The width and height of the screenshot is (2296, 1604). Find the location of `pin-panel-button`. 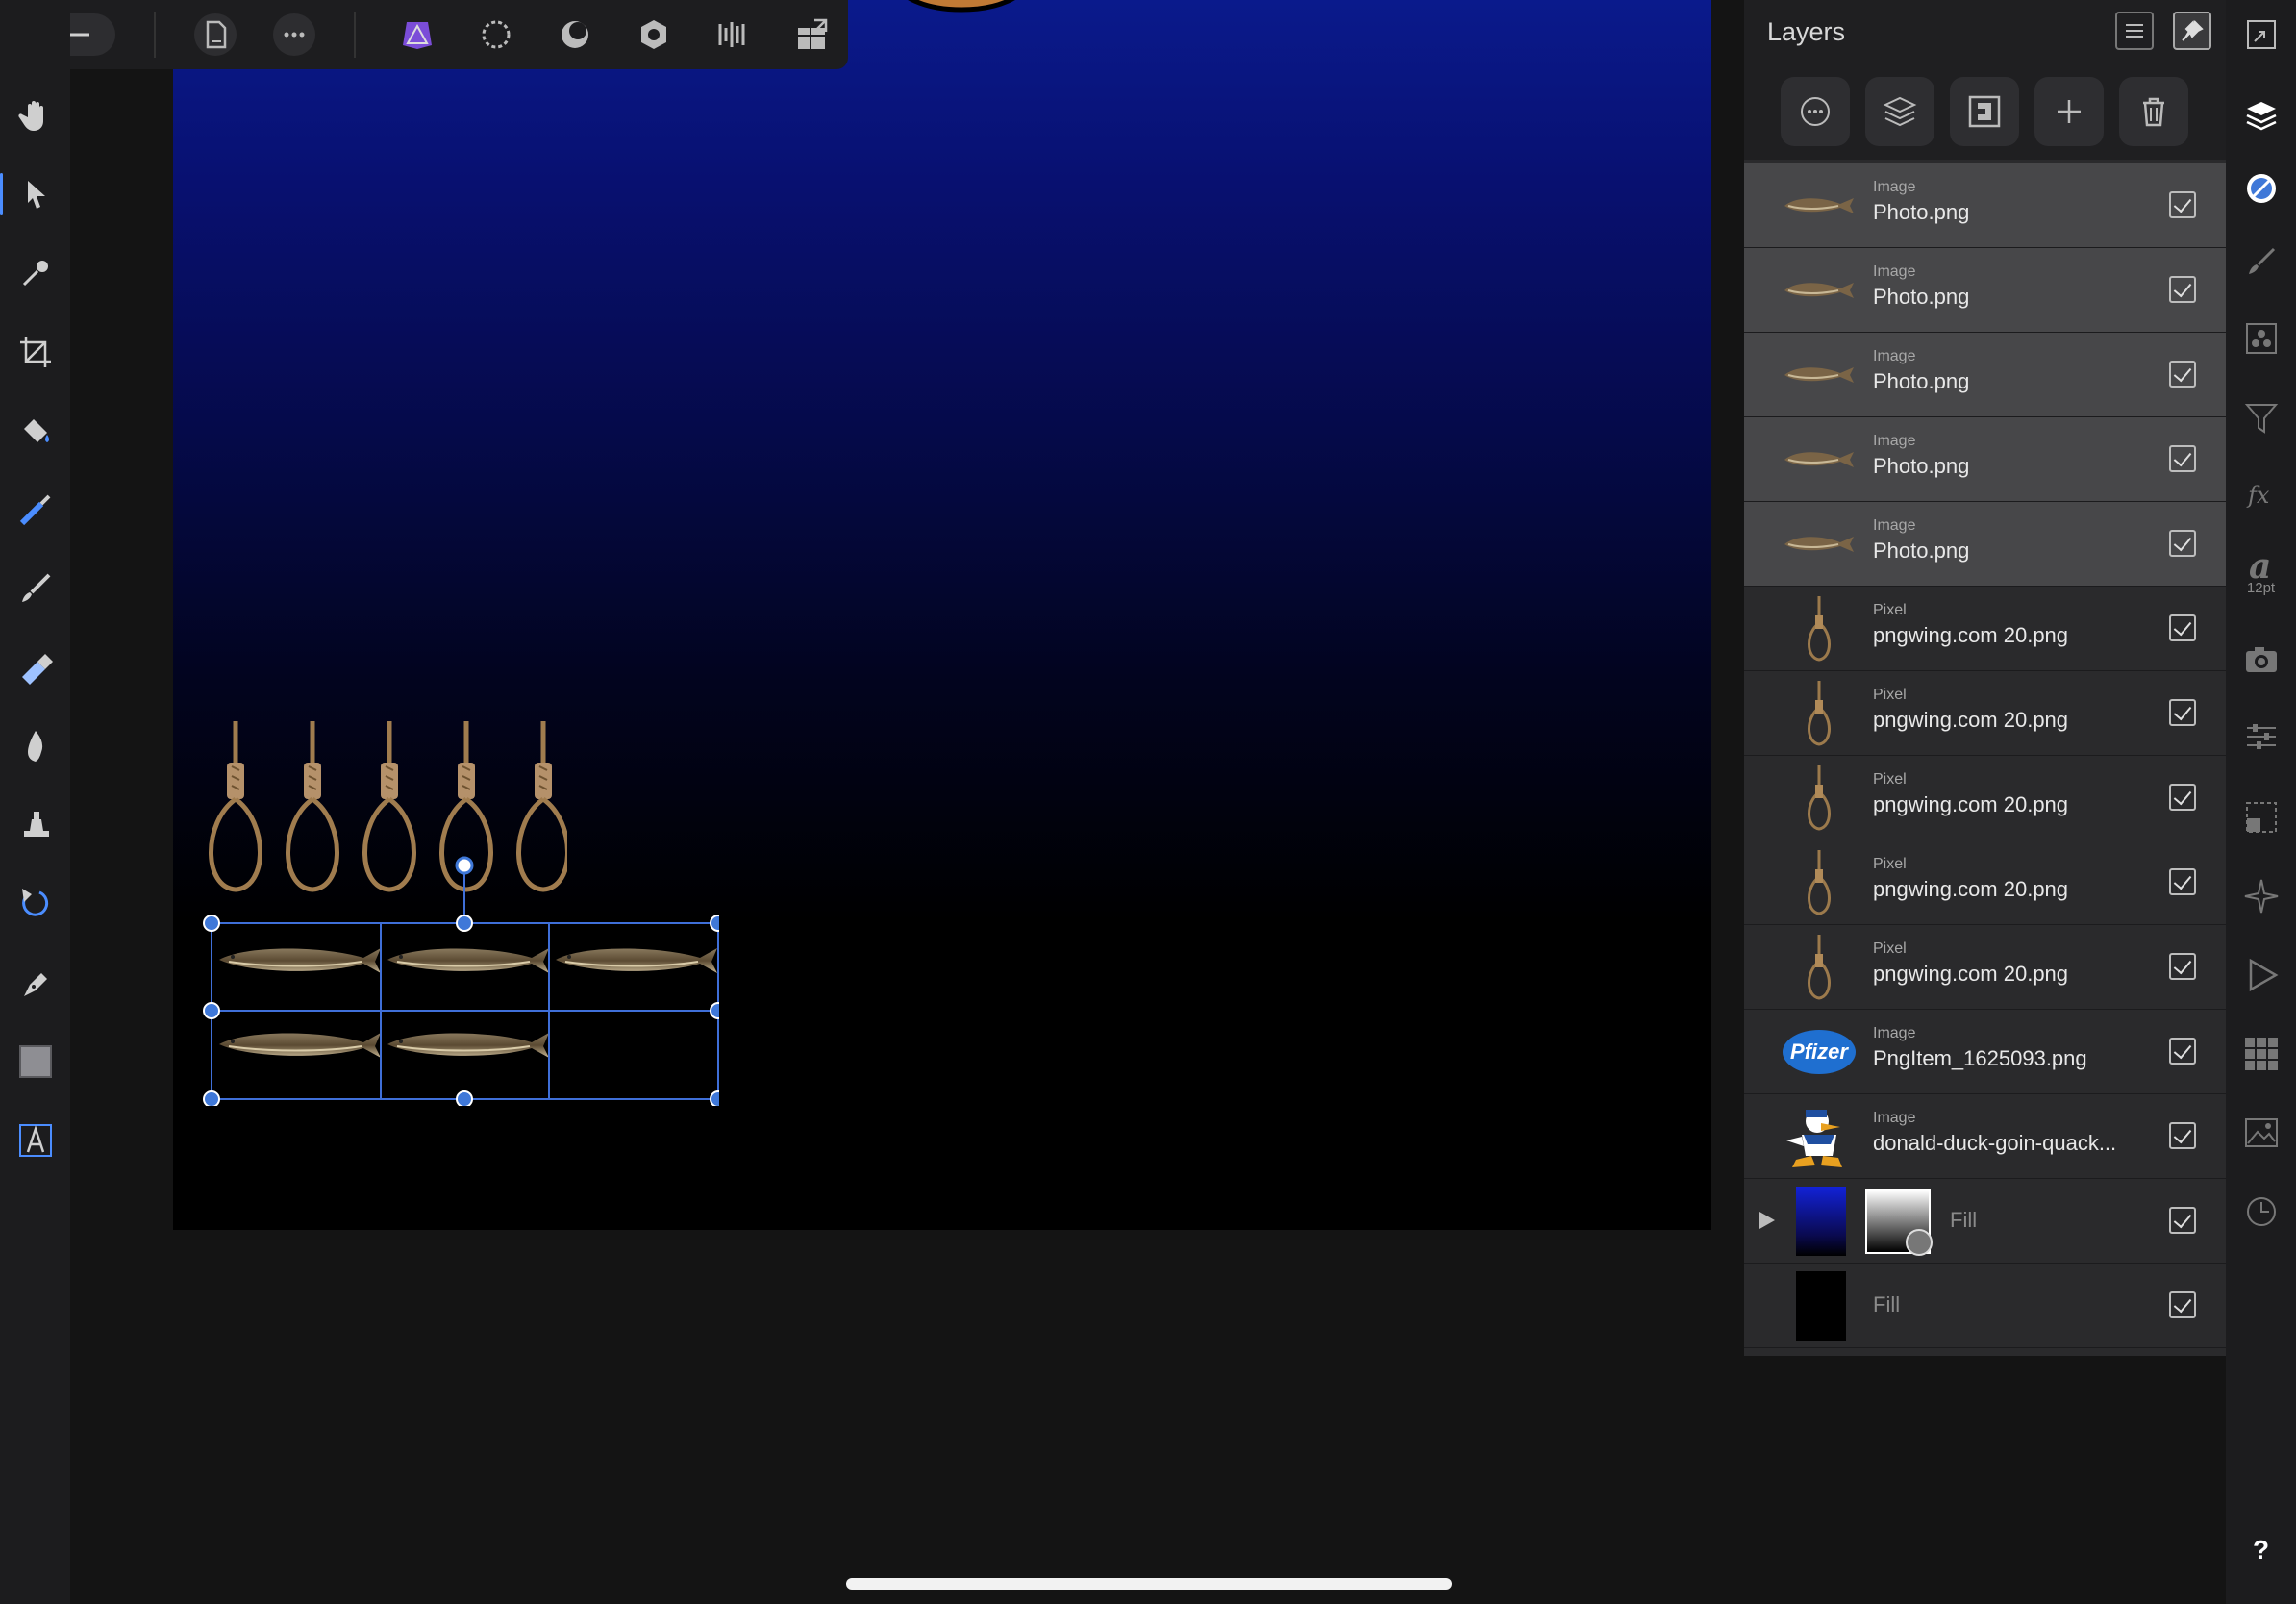

pin-panel-button is located at coordinates (2192, 31).